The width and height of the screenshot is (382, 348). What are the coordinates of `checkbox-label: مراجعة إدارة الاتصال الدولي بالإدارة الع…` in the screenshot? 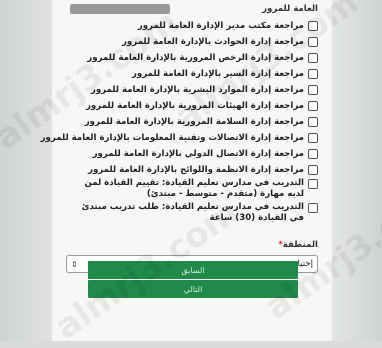 It's located at (198, 153).